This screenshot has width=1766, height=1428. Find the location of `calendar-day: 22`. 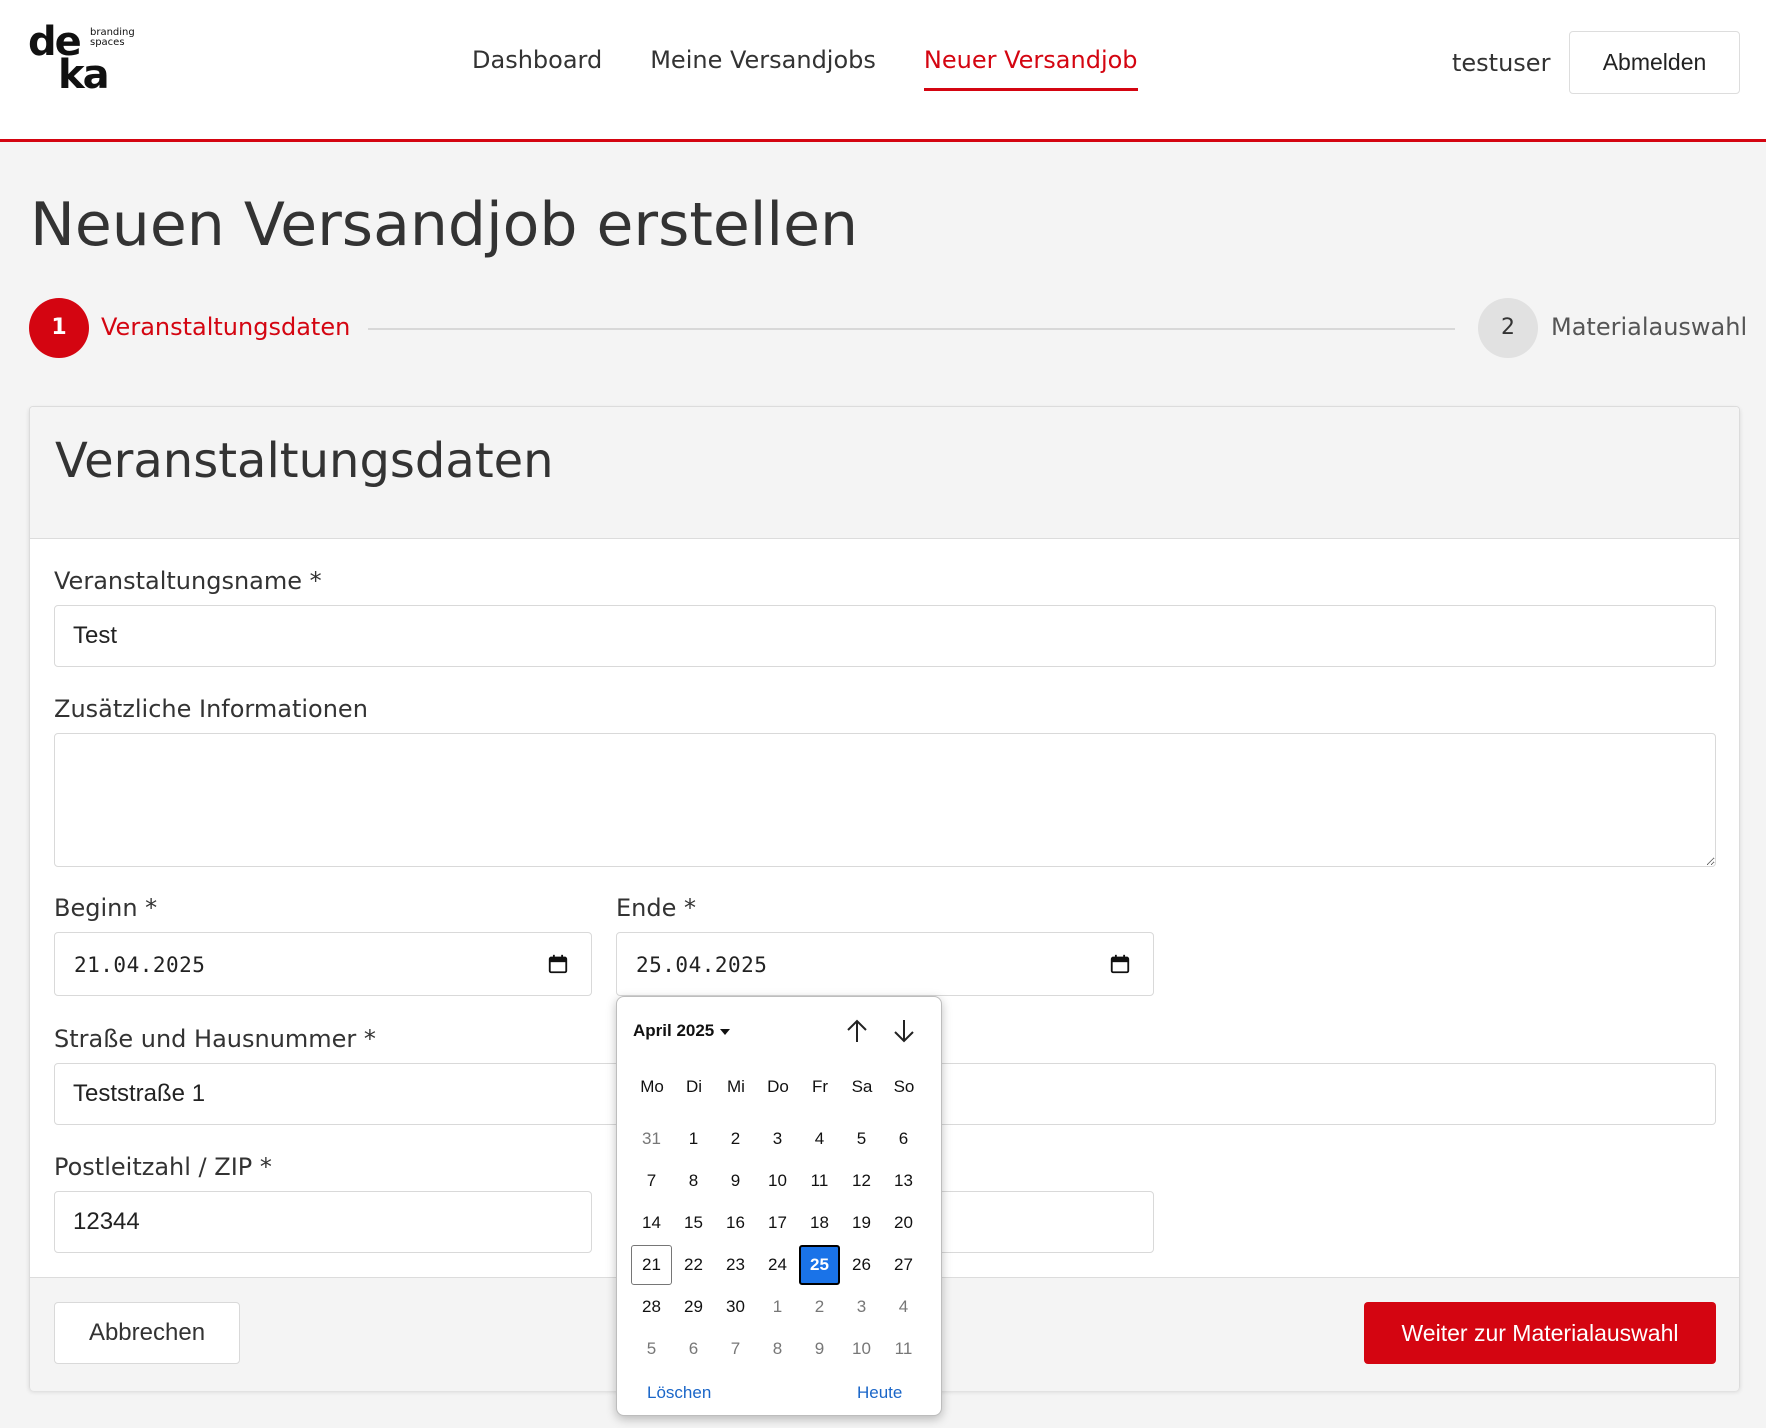

calendar-day: 22 is located at coordinates (693, 1265).